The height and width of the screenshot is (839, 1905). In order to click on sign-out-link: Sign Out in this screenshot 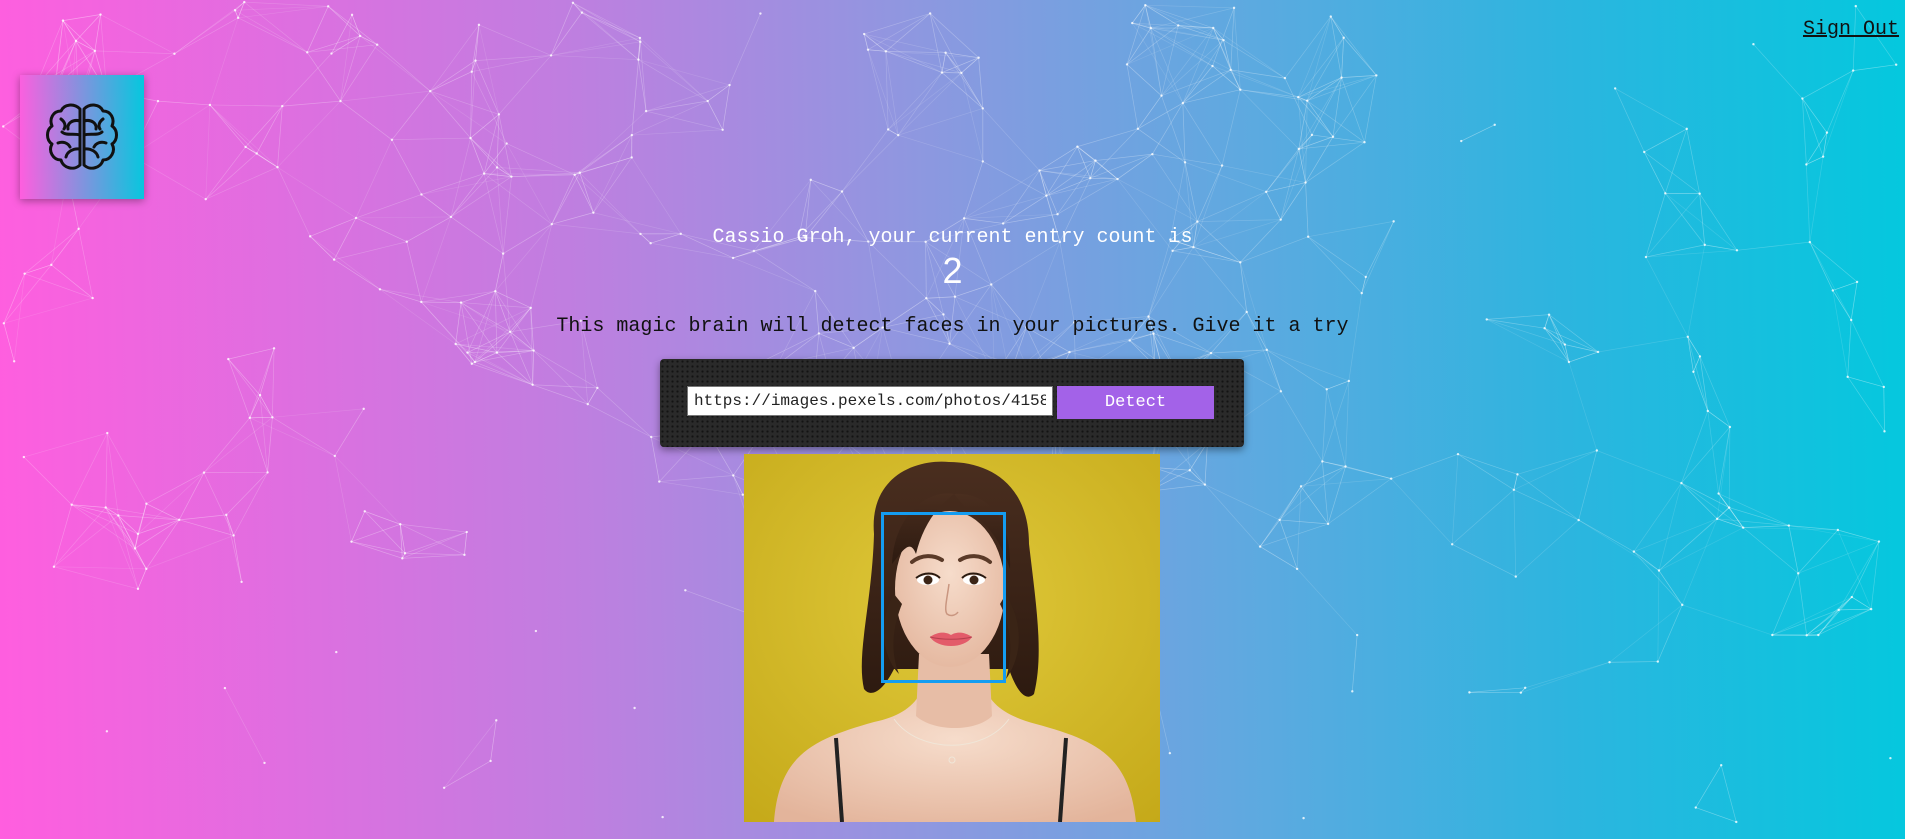, I will do `click(1851, 29)`.